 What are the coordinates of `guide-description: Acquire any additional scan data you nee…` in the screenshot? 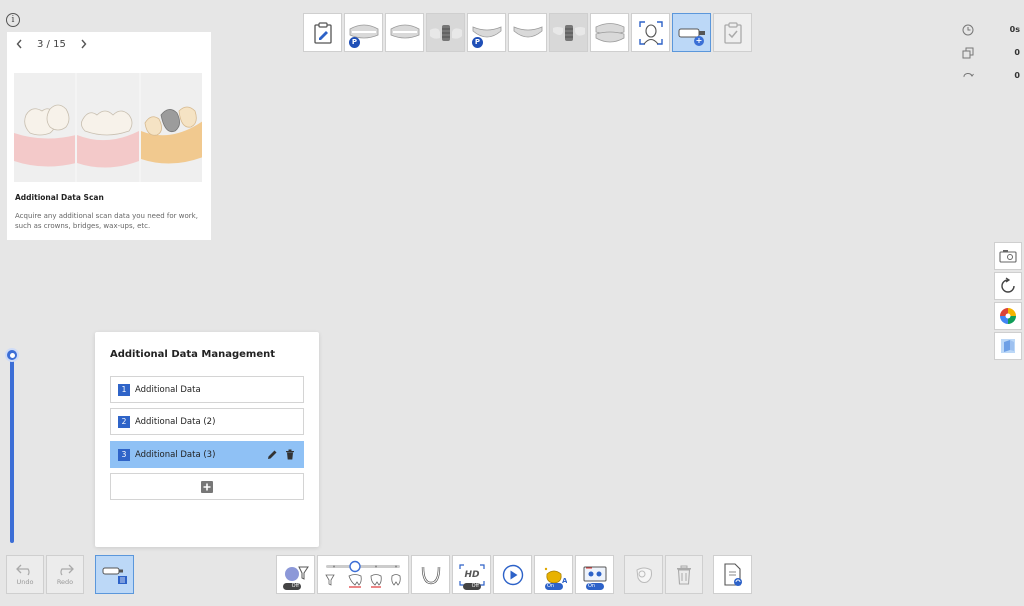 It's located at (106, 221).